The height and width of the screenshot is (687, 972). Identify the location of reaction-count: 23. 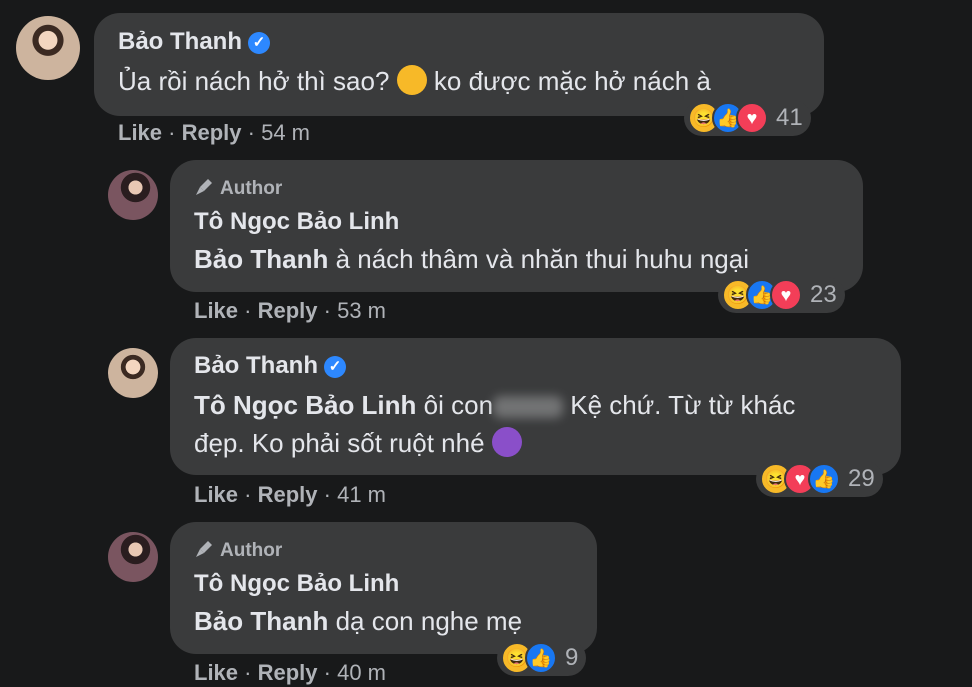
(823, 294).